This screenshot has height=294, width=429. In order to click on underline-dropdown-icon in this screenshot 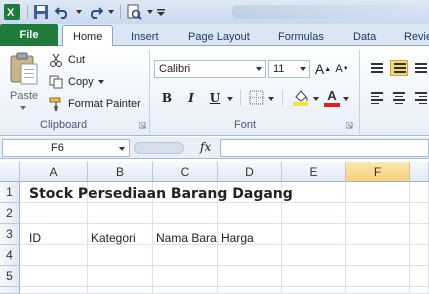, I will do `click(230, 99)`.